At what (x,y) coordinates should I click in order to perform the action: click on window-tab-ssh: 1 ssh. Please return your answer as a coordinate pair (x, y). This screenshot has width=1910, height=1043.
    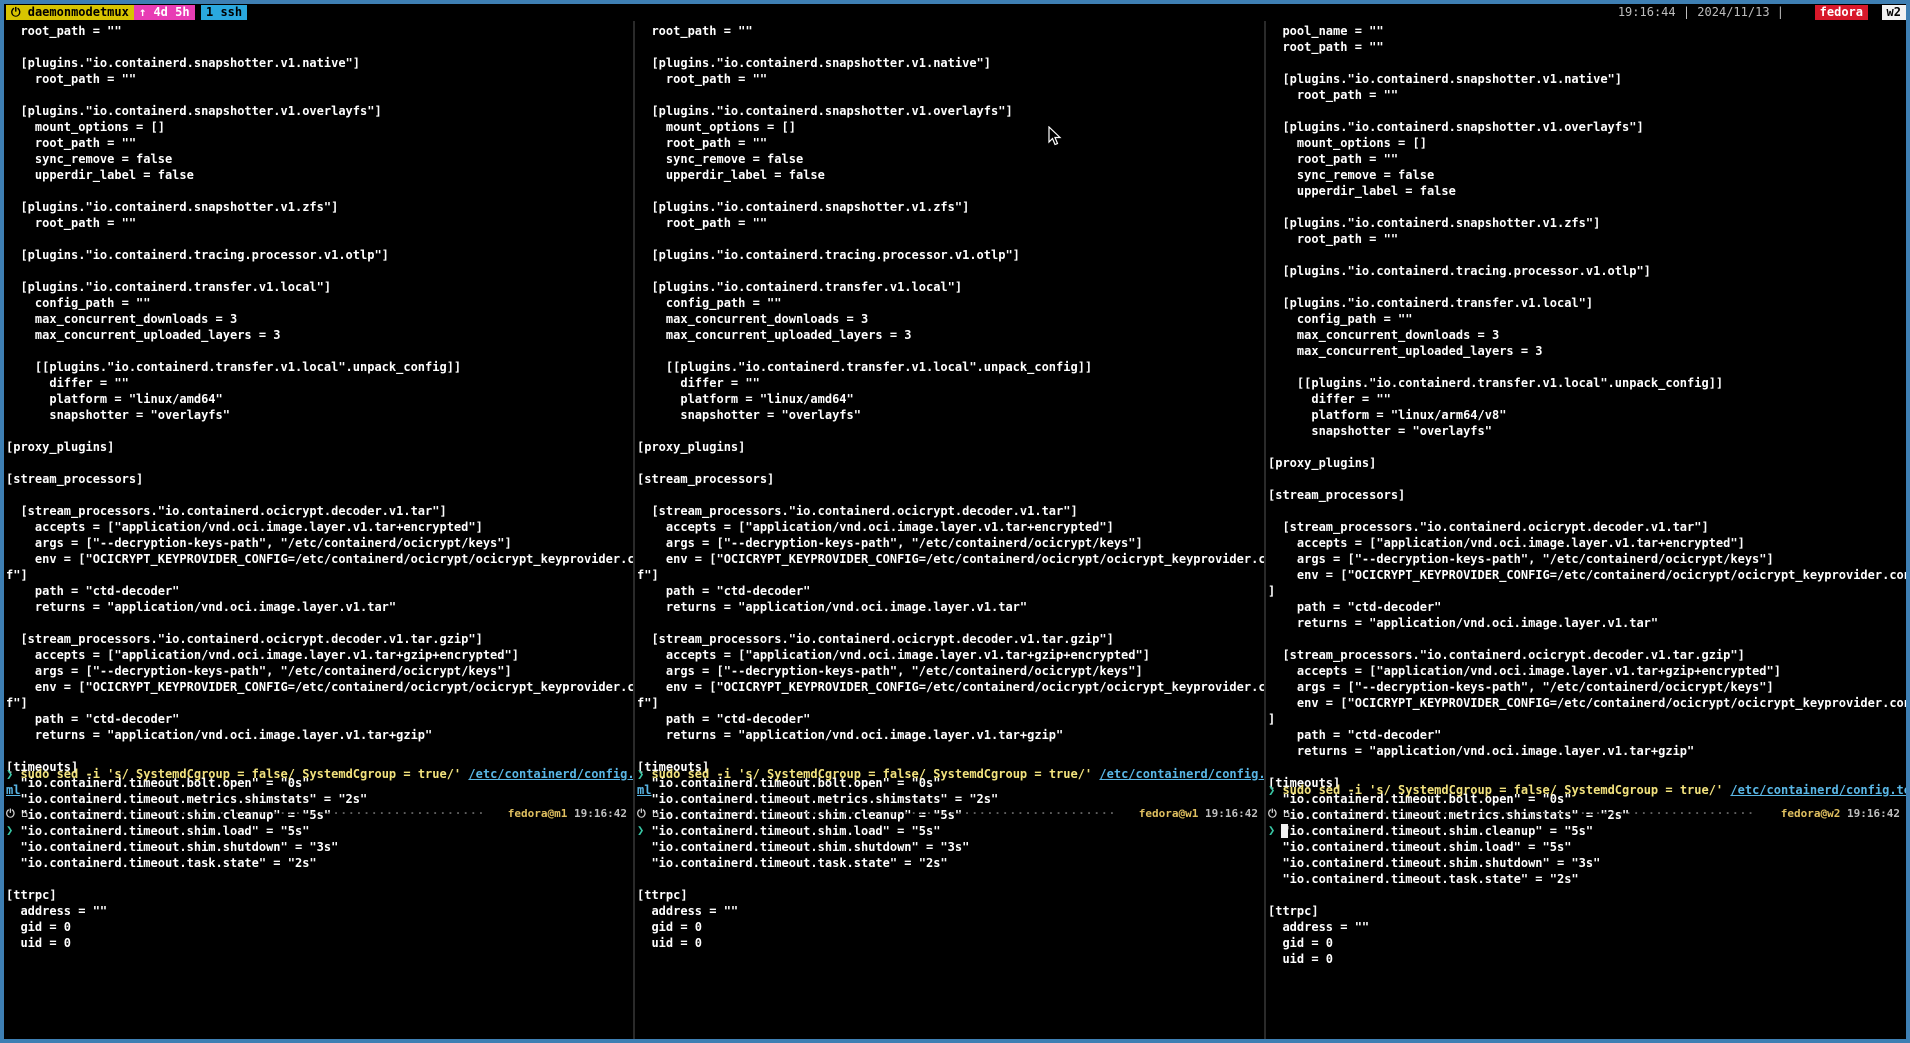
    Looking at the image, I should click on (224, 12).